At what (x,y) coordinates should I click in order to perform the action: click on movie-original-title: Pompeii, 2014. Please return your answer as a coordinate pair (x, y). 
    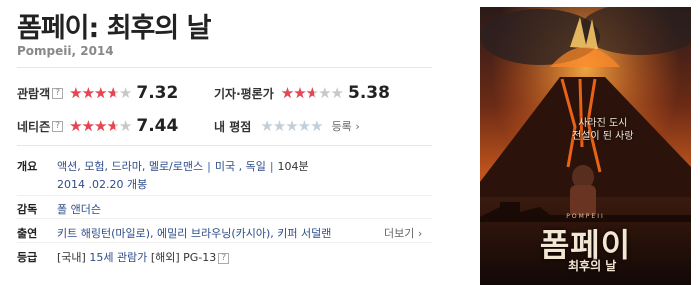
    Looking at the image, I should click on (65, 51).